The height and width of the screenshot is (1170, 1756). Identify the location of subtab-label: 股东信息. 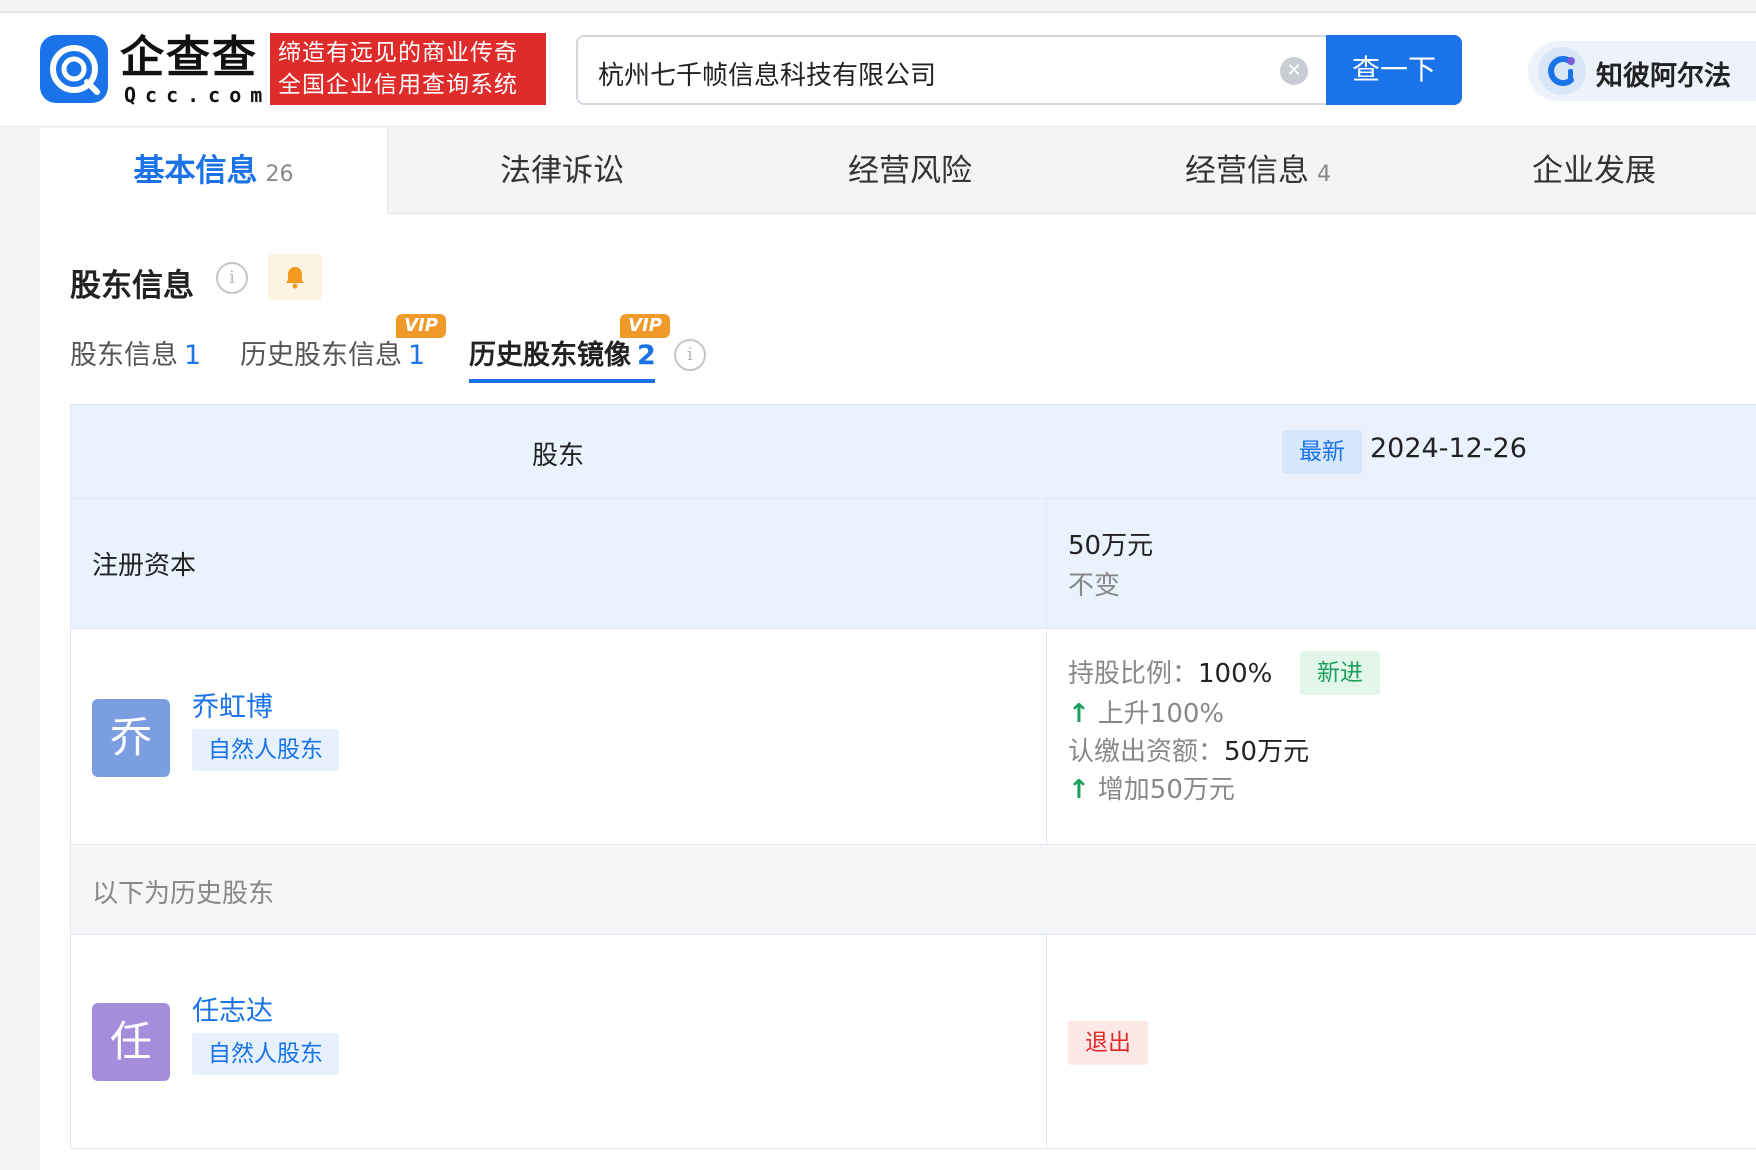
(124, 355).